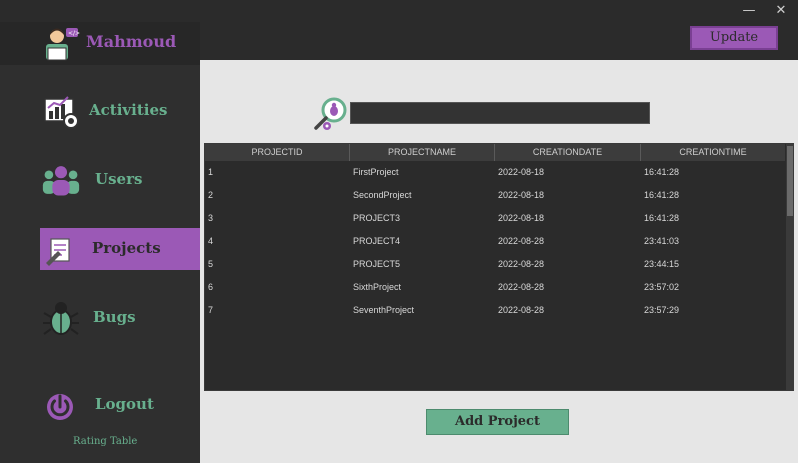 Image resolution: width=798 pixels, height=463 pixels. Describe the element at coordinates (713, 152) in the screenshot. I see `column-header-creationtime: CREATIONTIME` at that location.